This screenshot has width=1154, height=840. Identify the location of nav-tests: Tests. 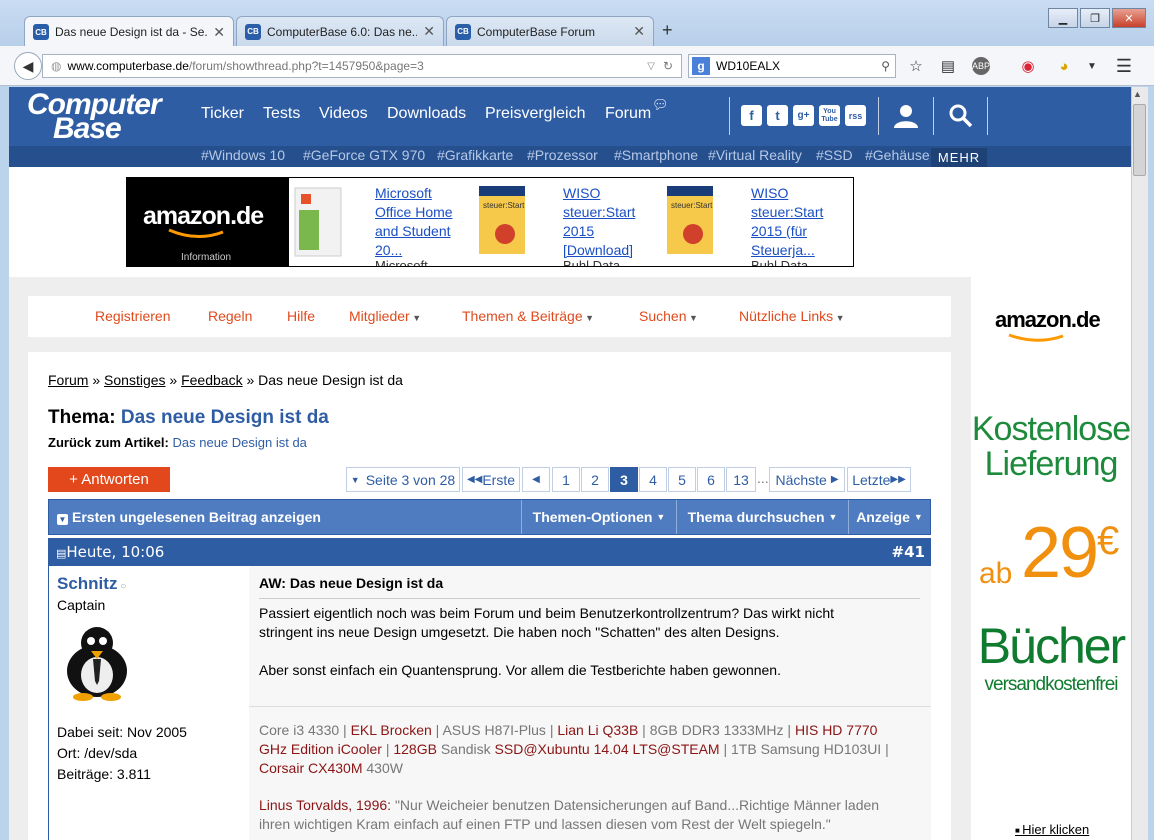
(281, 114).